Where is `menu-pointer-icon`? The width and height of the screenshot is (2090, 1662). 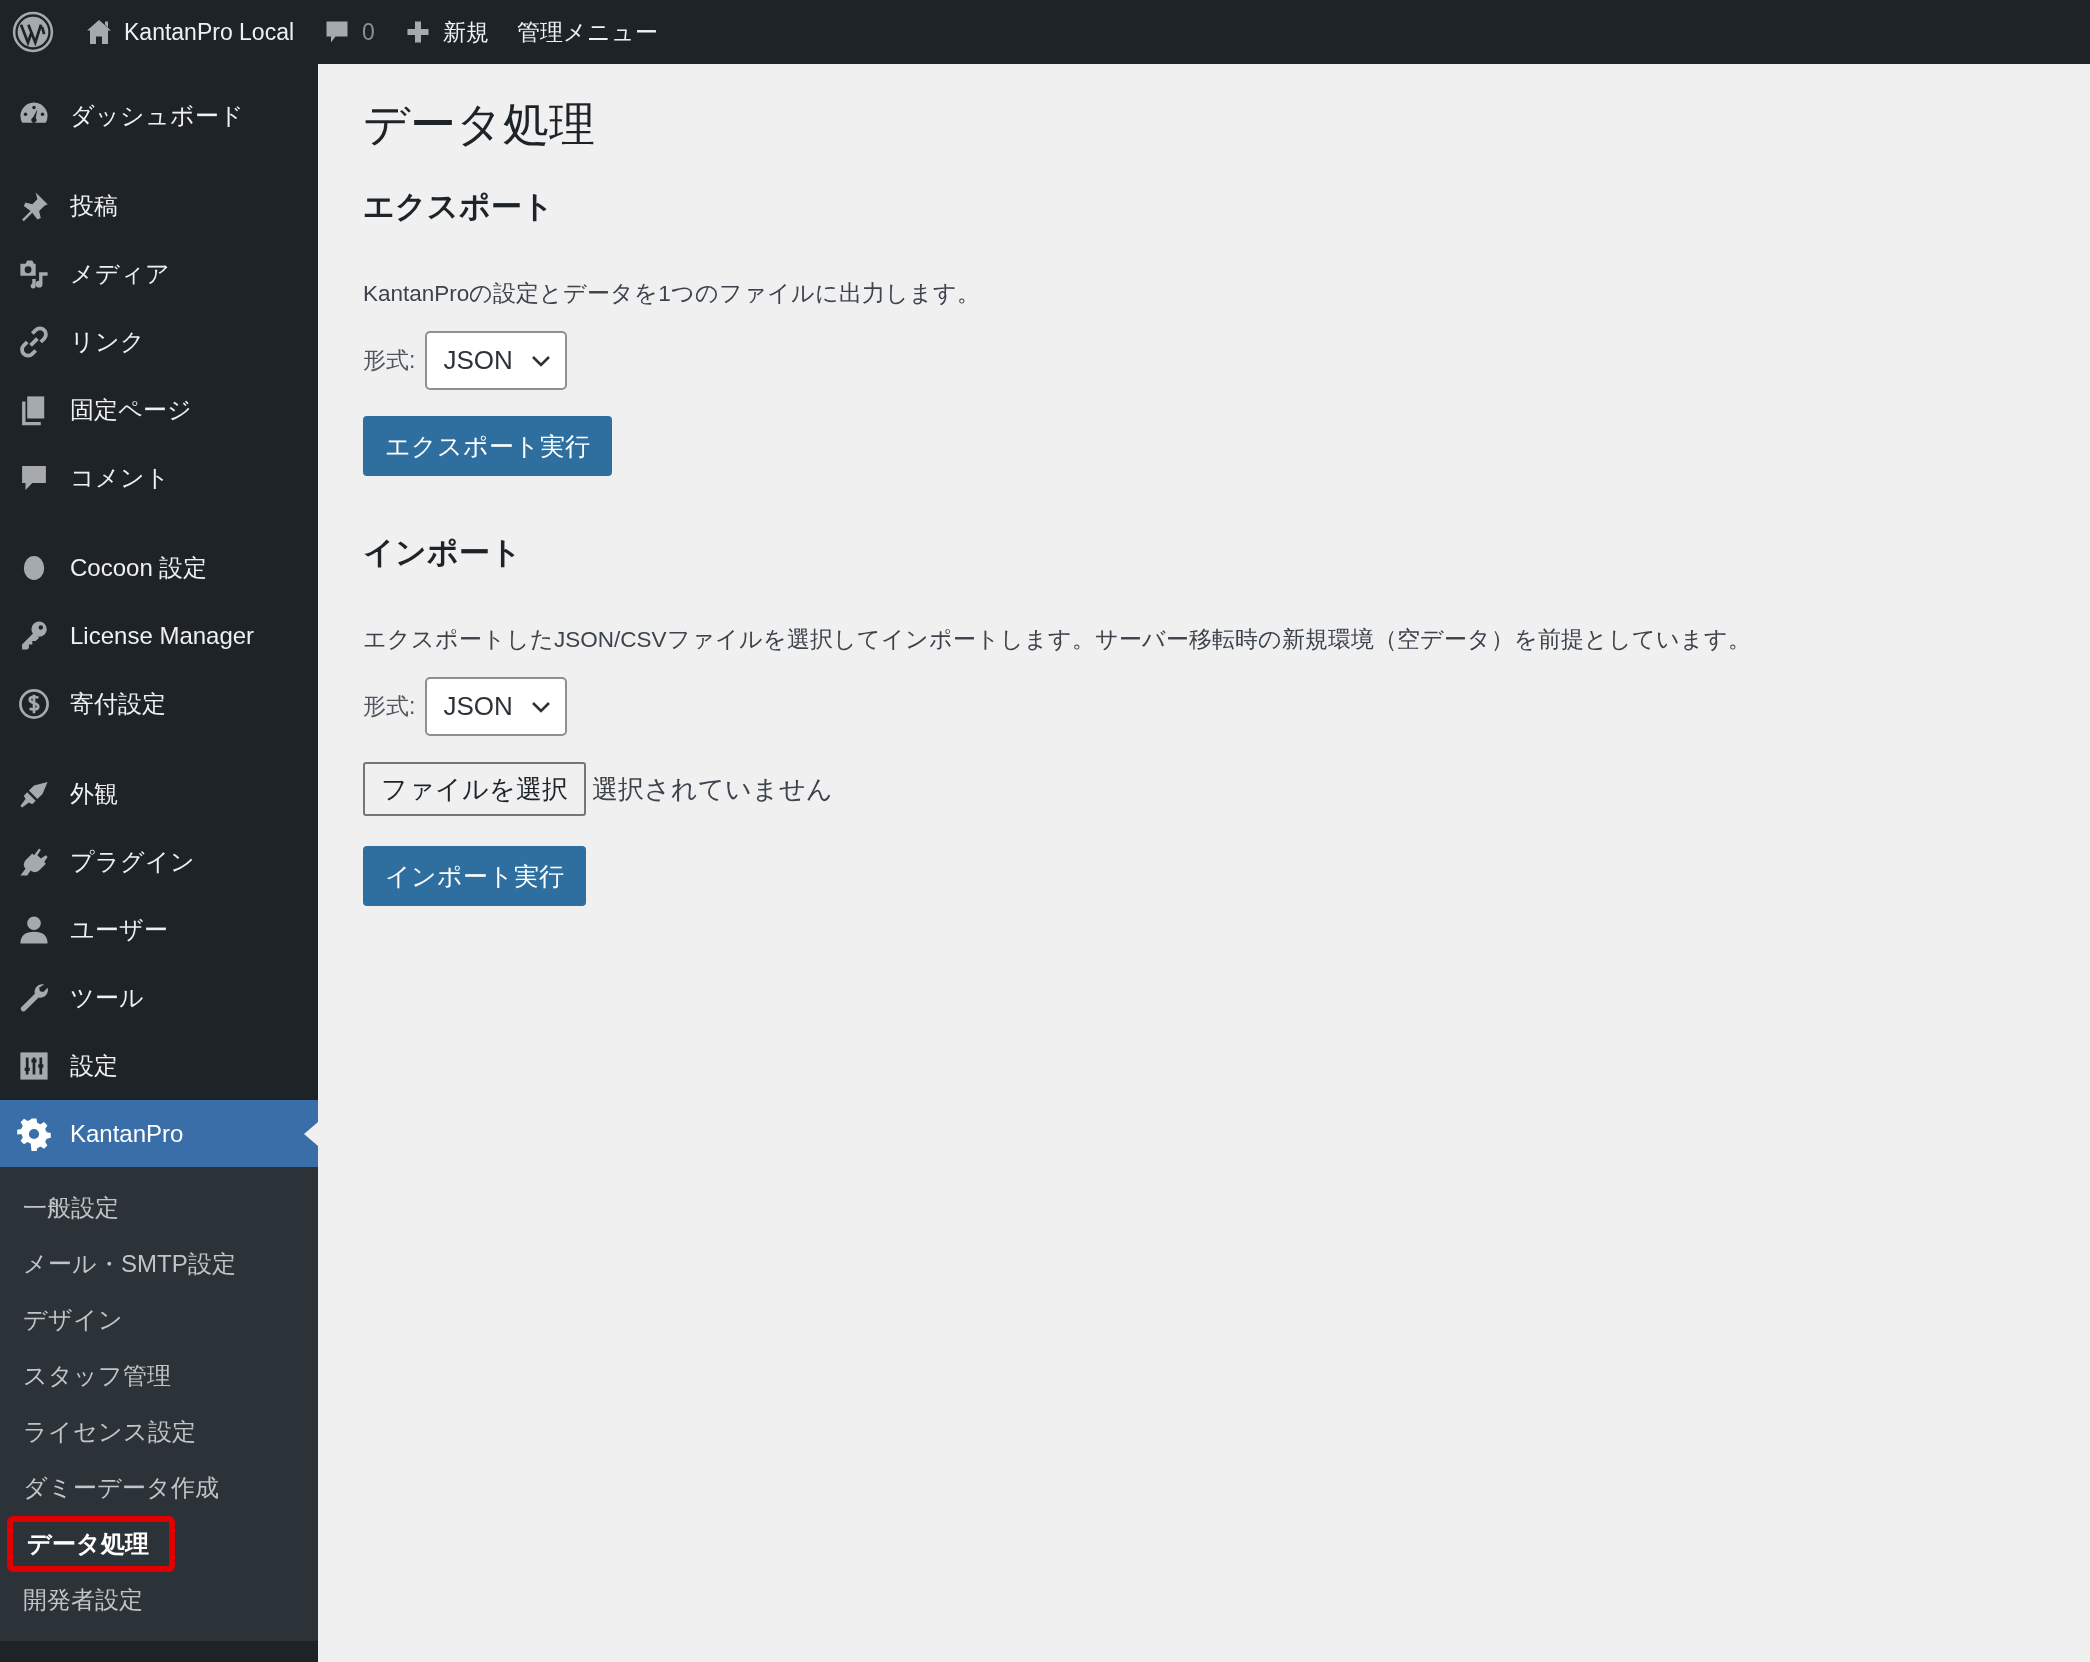 menu-pointer-icon is located at coordinates (311, 1134).